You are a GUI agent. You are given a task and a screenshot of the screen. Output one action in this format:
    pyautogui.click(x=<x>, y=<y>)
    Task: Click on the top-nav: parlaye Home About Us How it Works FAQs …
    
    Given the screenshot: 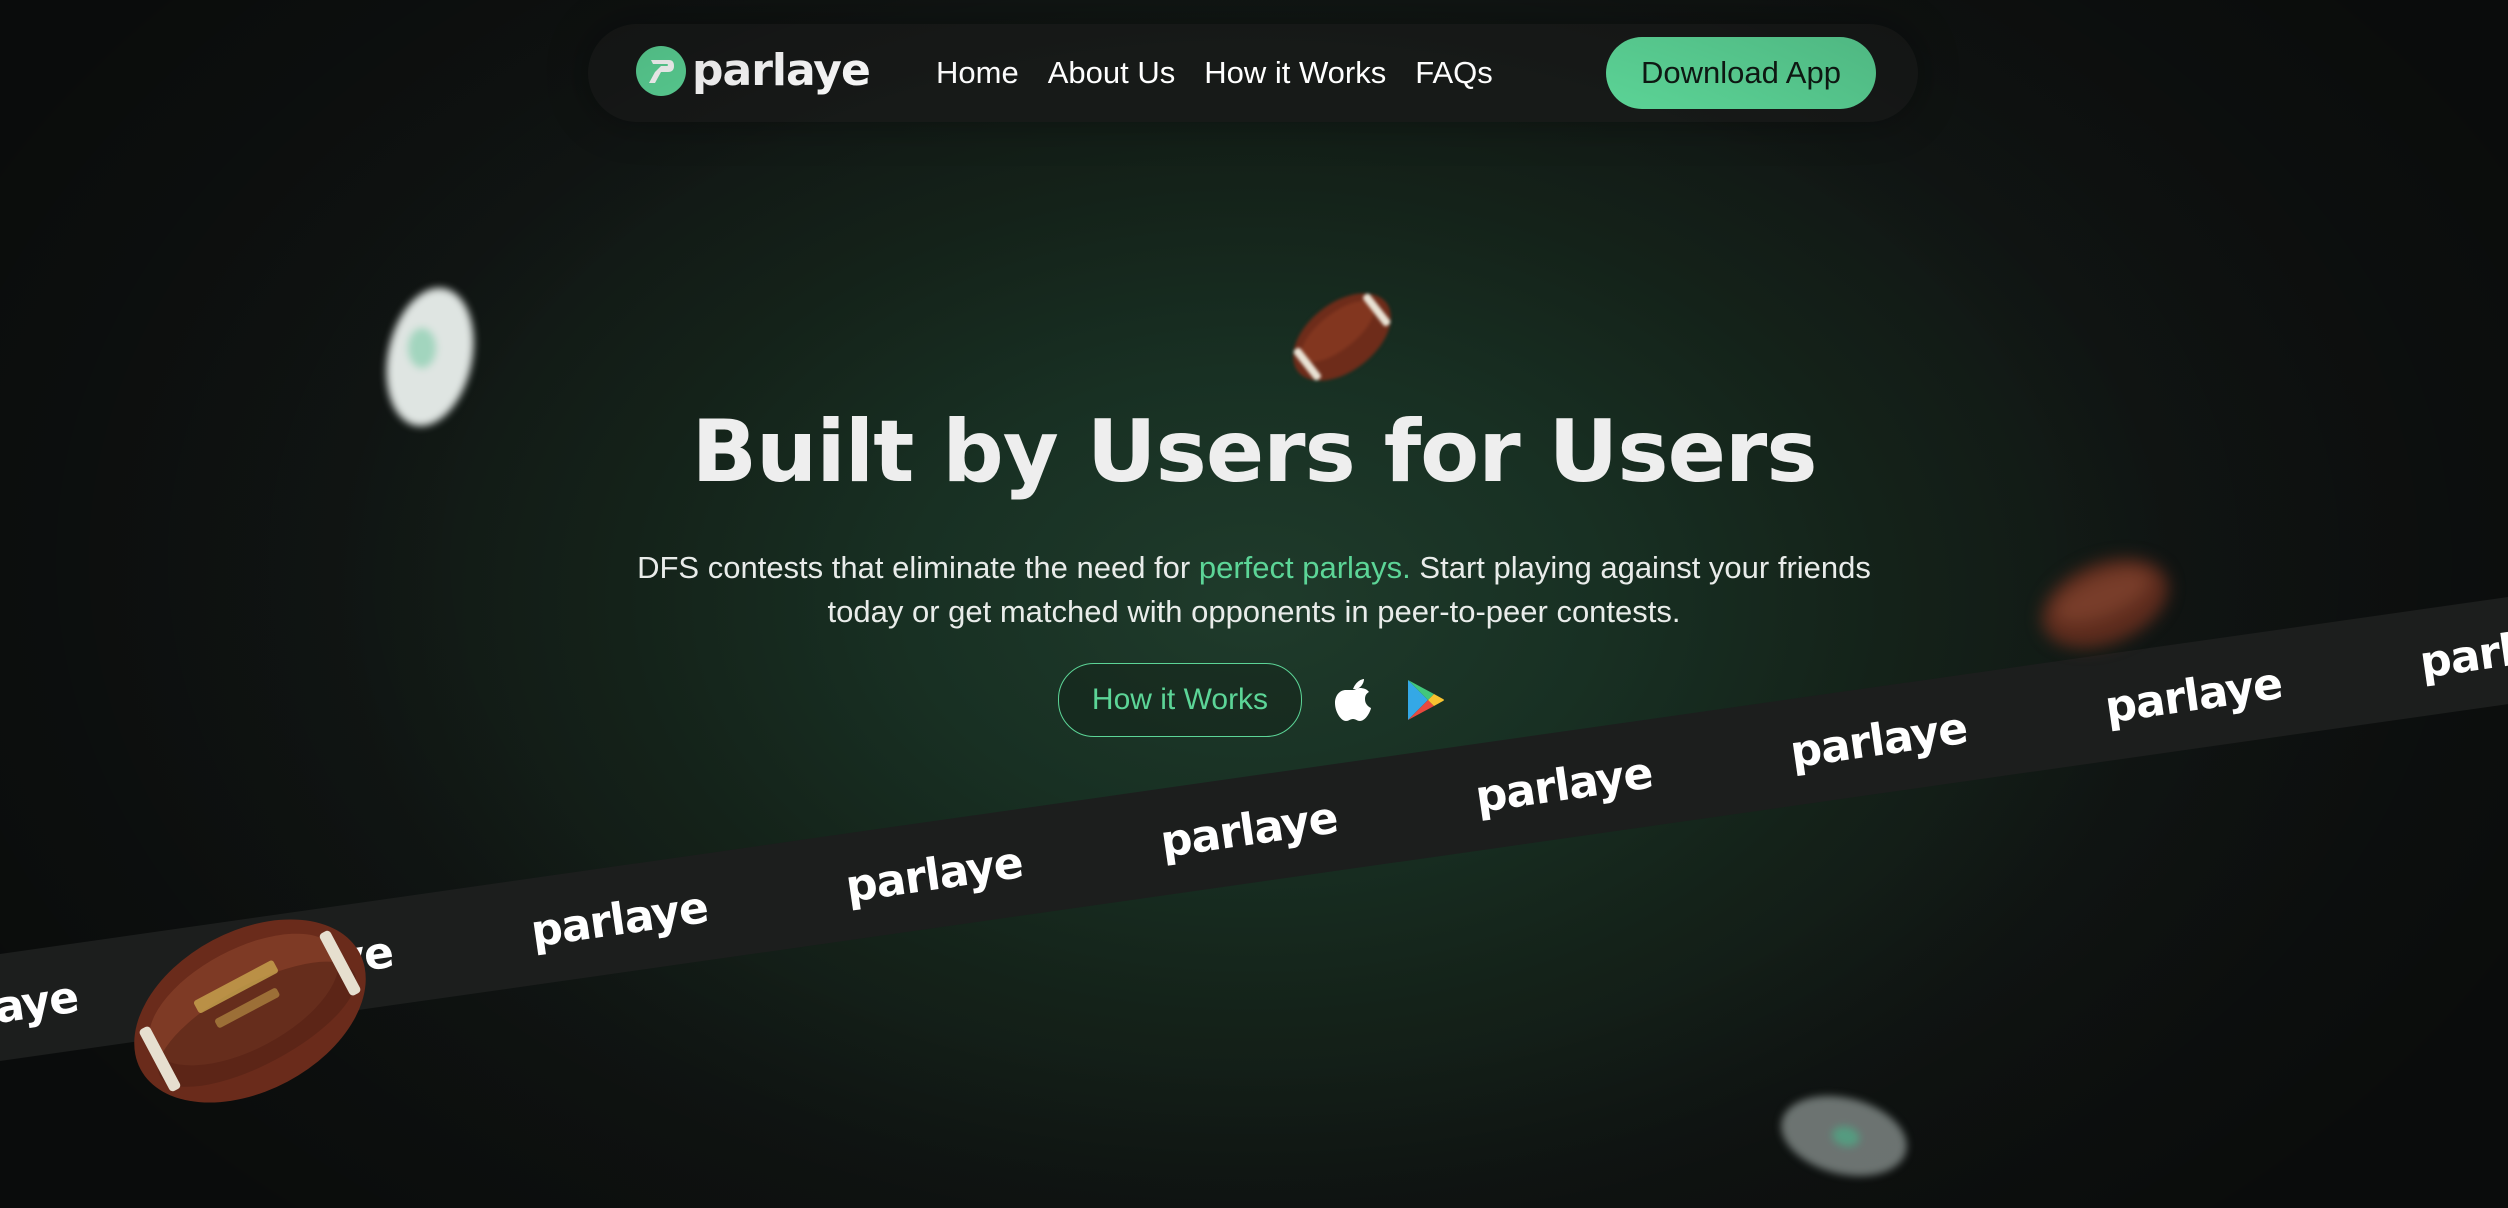 What is the action you would take?
    pyautogui.click(x=1253, y=73)
    